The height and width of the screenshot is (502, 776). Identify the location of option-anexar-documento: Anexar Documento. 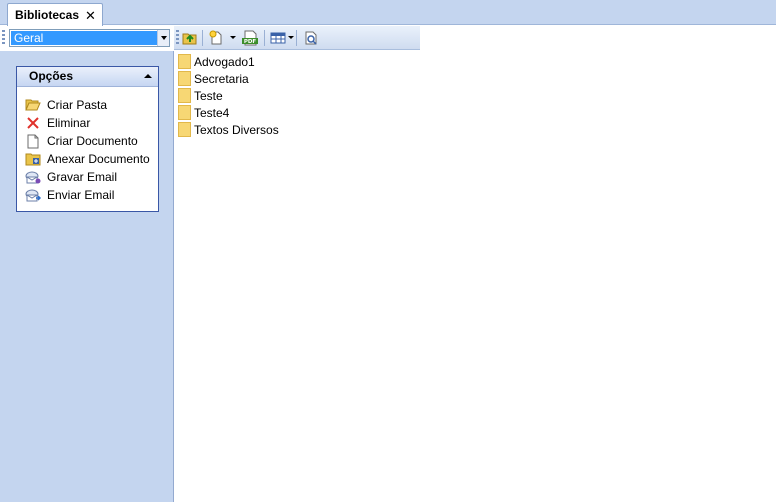
(91, 159).